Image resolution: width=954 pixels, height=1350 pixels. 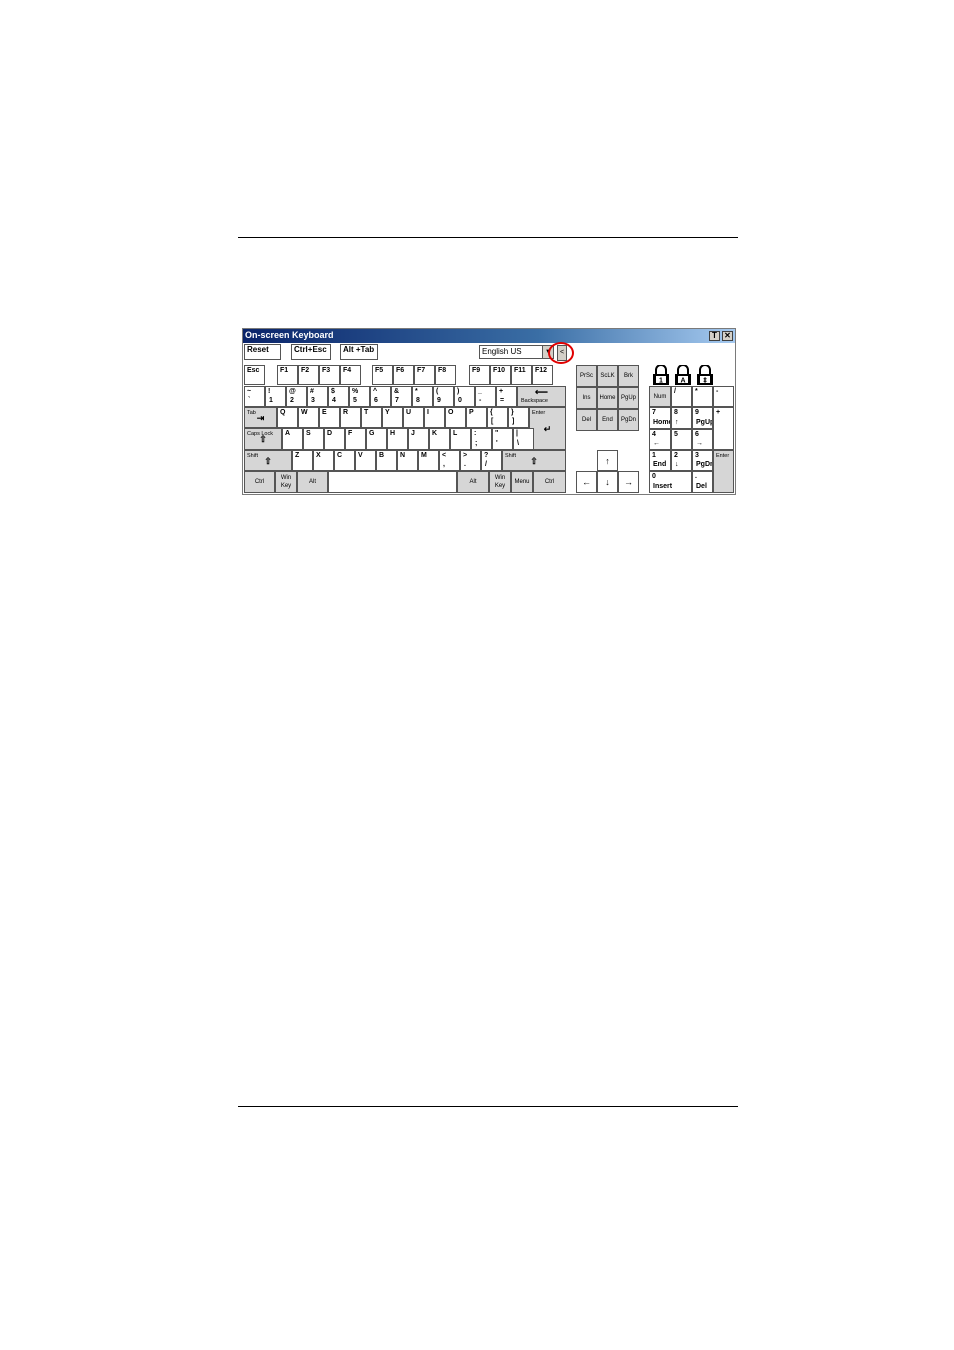 I want to click on key-num-`: ~ `, so click(x=254, y=396).